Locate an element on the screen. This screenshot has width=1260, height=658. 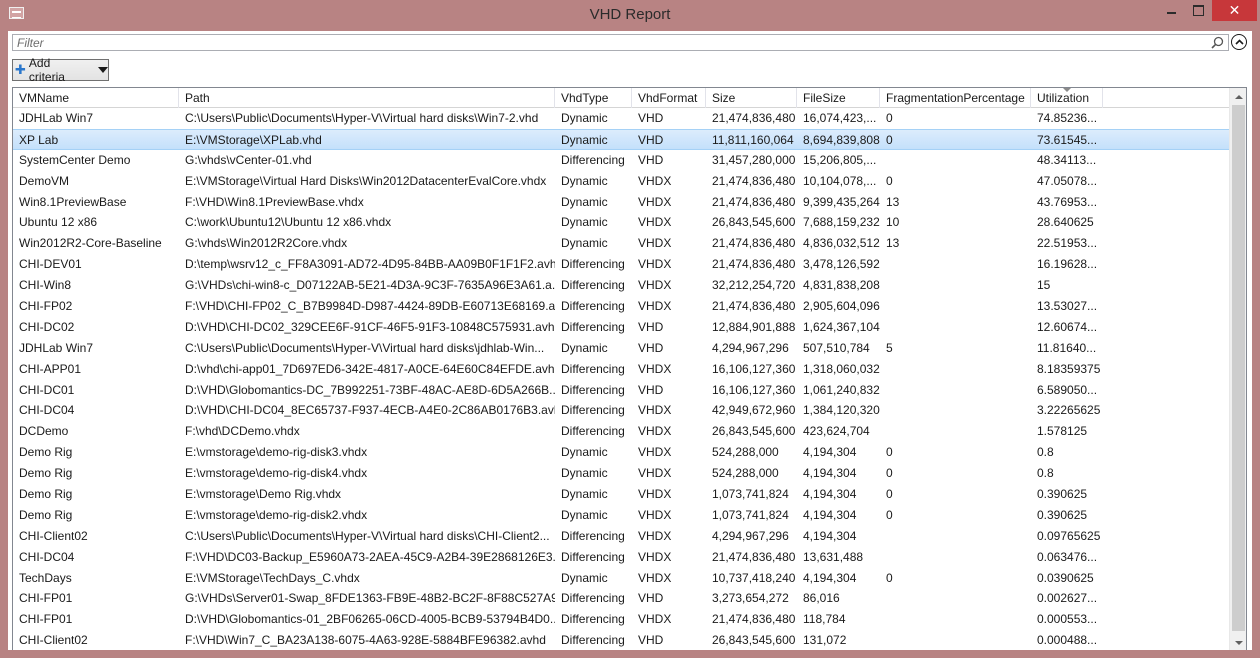
cell-filesize: 1,384,120,320 is located at coordinates (841, 410).